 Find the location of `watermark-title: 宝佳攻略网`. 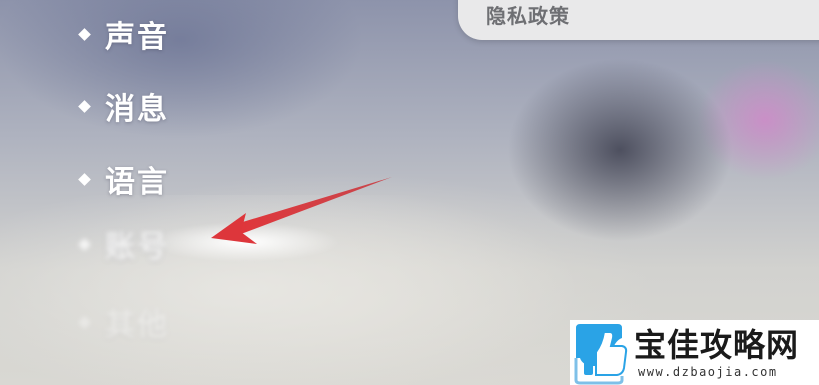

watermark-title: 宝佳攻略网 is located at coordinates (717, 344).